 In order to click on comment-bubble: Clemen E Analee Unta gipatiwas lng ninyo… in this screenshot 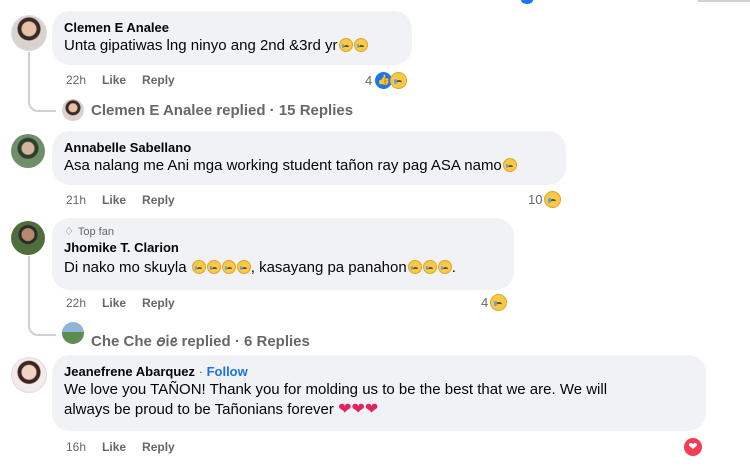, I will do `click(232, 38)`.